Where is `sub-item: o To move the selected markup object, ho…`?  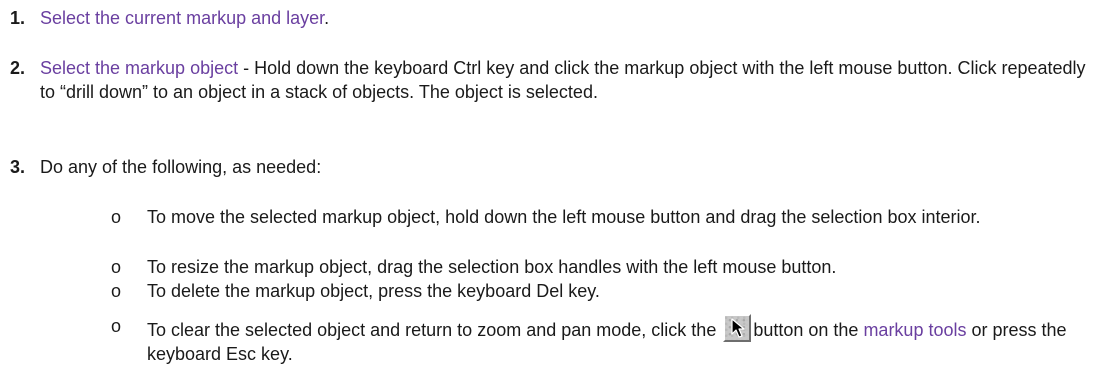 sub-item: o To move the selected markup object, ho… is located at coordinates (550, 217).